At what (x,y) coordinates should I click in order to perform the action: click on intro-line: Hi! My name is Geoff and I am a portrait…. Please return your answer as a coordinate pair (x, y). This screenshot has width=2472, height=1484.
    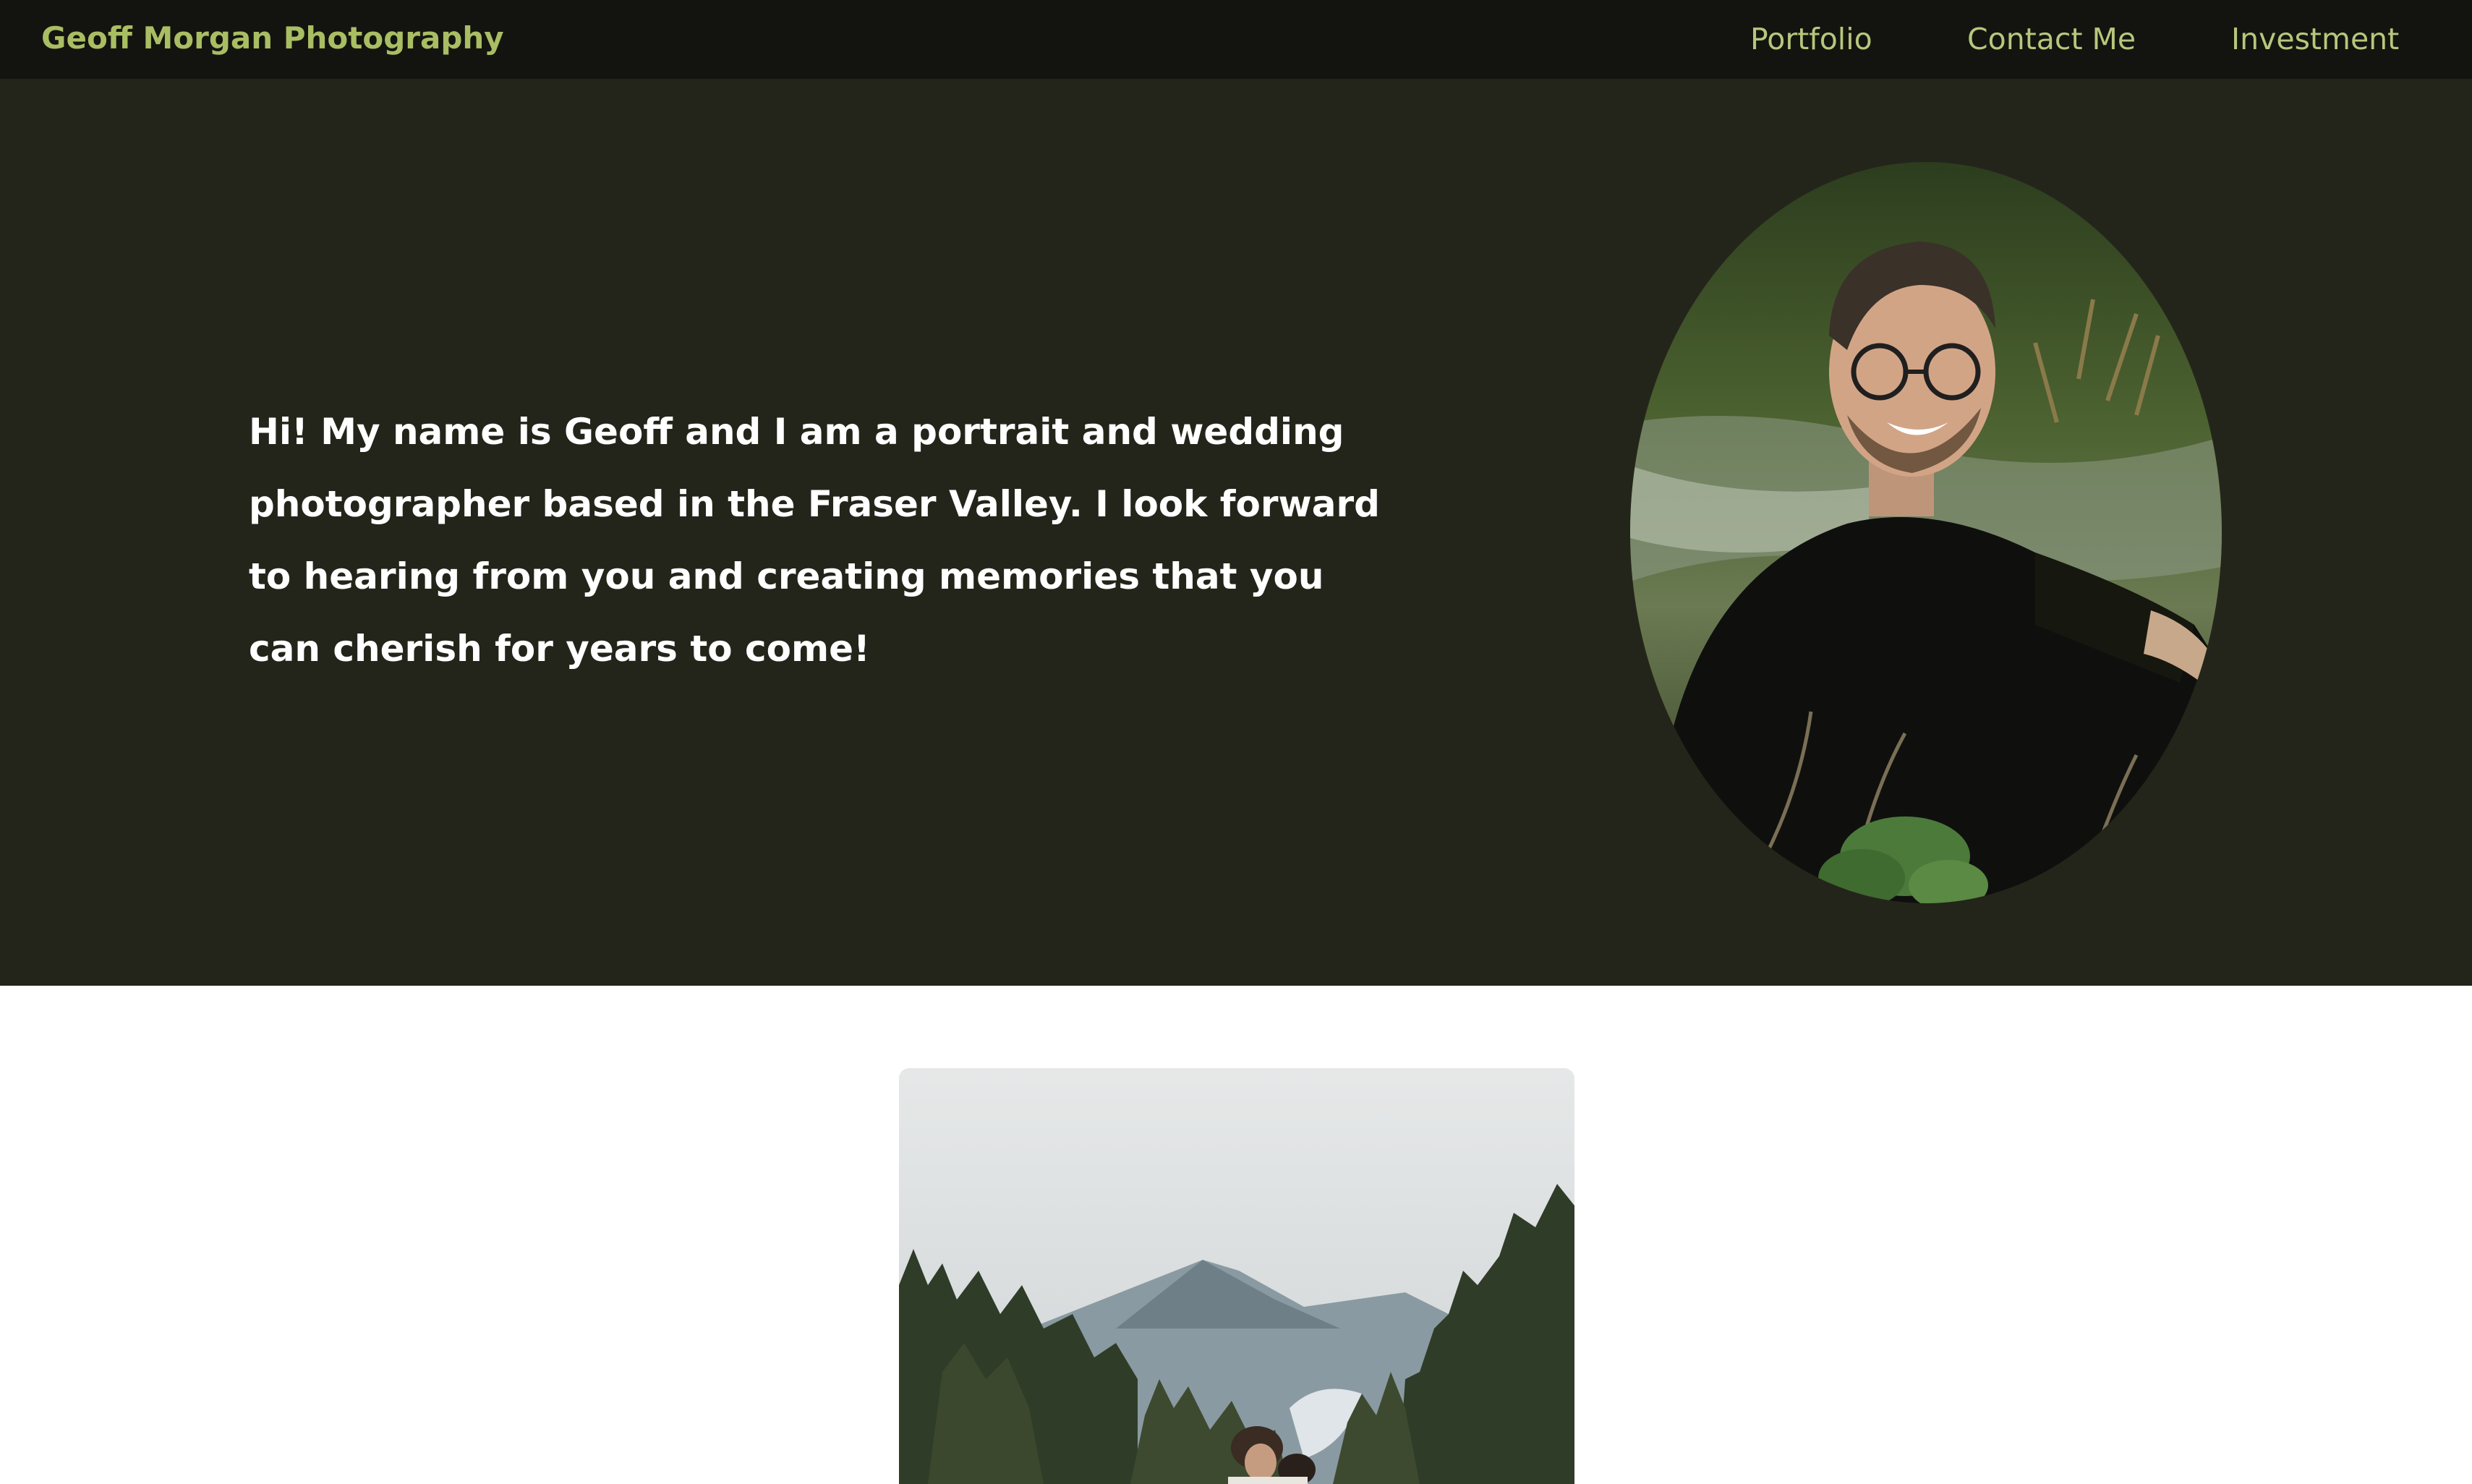
    Looking at the image, I should click on (797, 432).